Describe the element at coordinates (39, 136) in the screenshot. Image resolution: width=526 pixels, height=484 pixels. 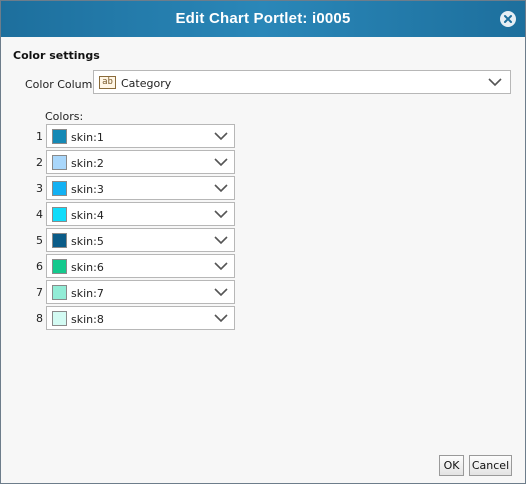
I see `color-row-index: 1` at that location.